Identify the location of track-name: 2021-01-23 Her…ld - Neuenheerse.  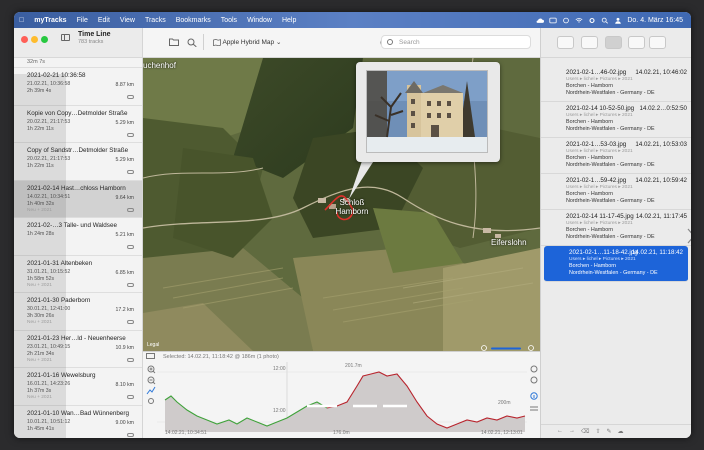
(76, 338).